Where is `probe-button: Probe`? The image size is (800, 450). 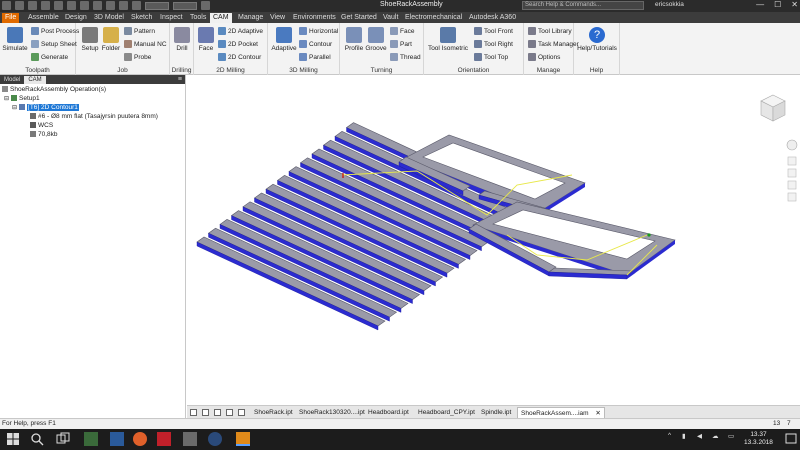
probe-button: Probe is located at coordinates (137, 57).